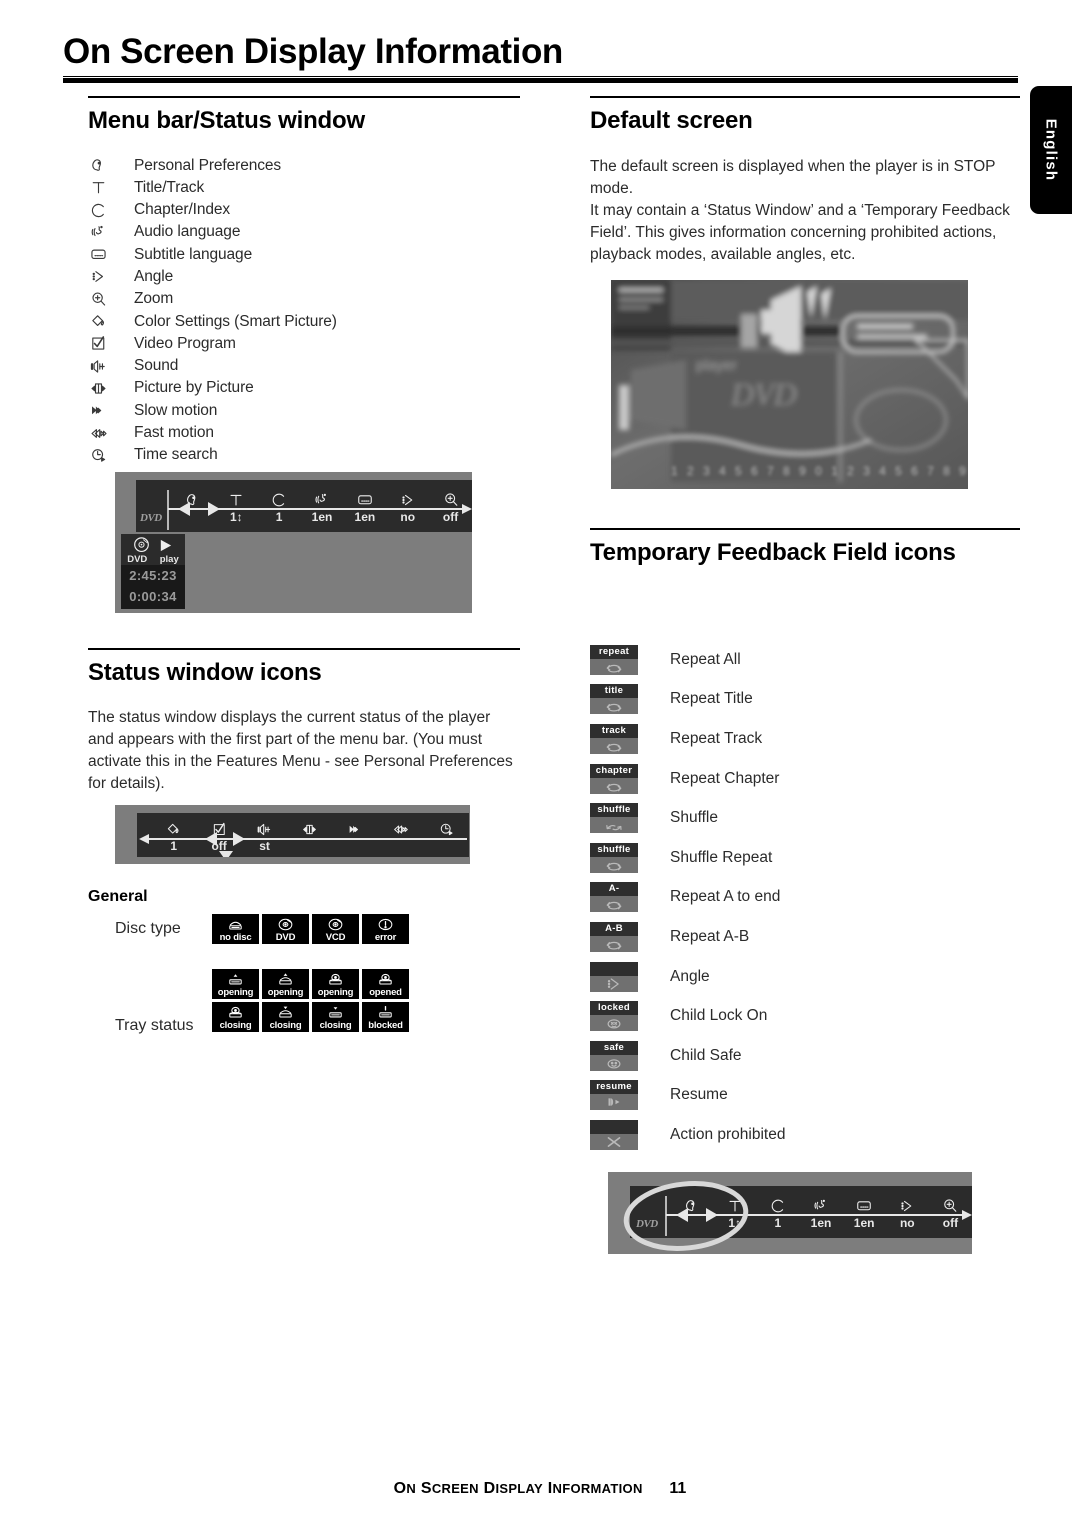 The image size is (1080, 1528). I want to click on section-heading-tff: Temporary Feedback Field icons, so click(805, 547).